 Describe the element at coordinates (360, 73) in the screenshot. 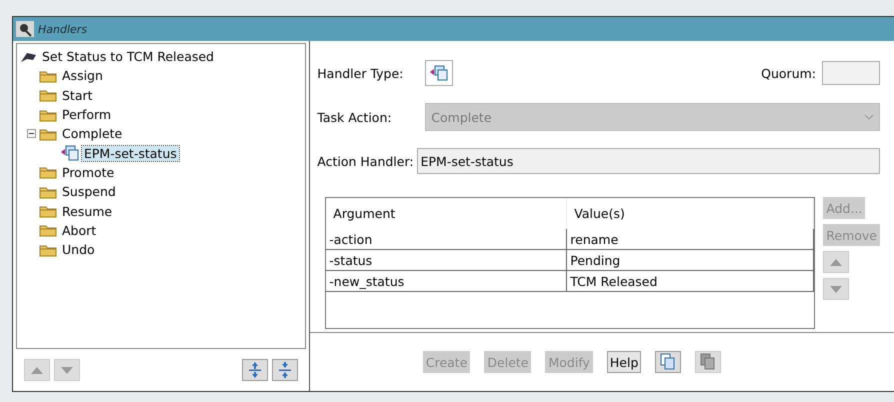

I see `field-label: Handler Type:` at that location.